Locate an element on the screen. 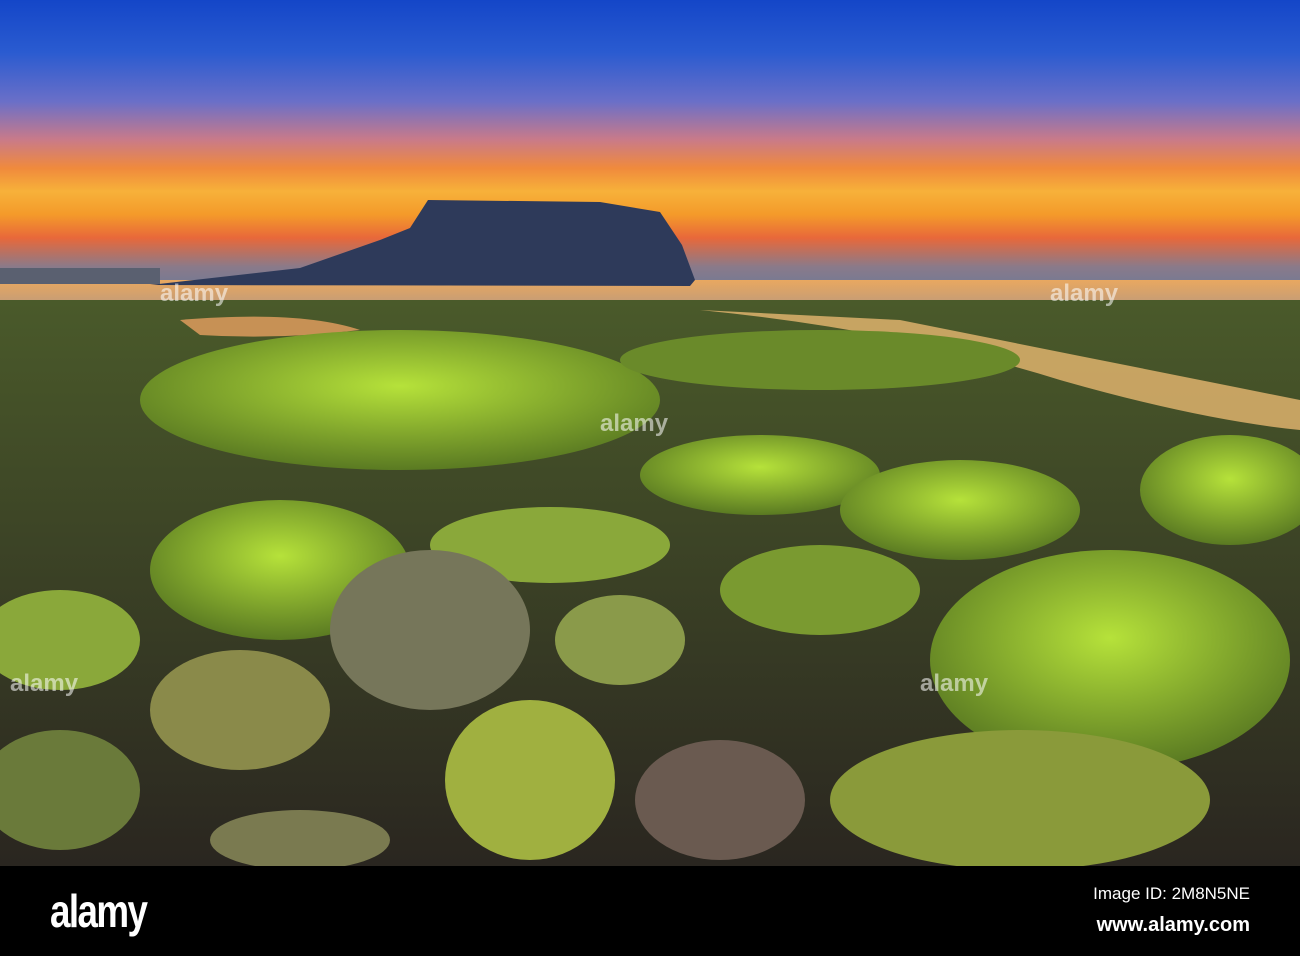 This screenshot has width=1300, height=956. town is located at coordinates (80, 276).